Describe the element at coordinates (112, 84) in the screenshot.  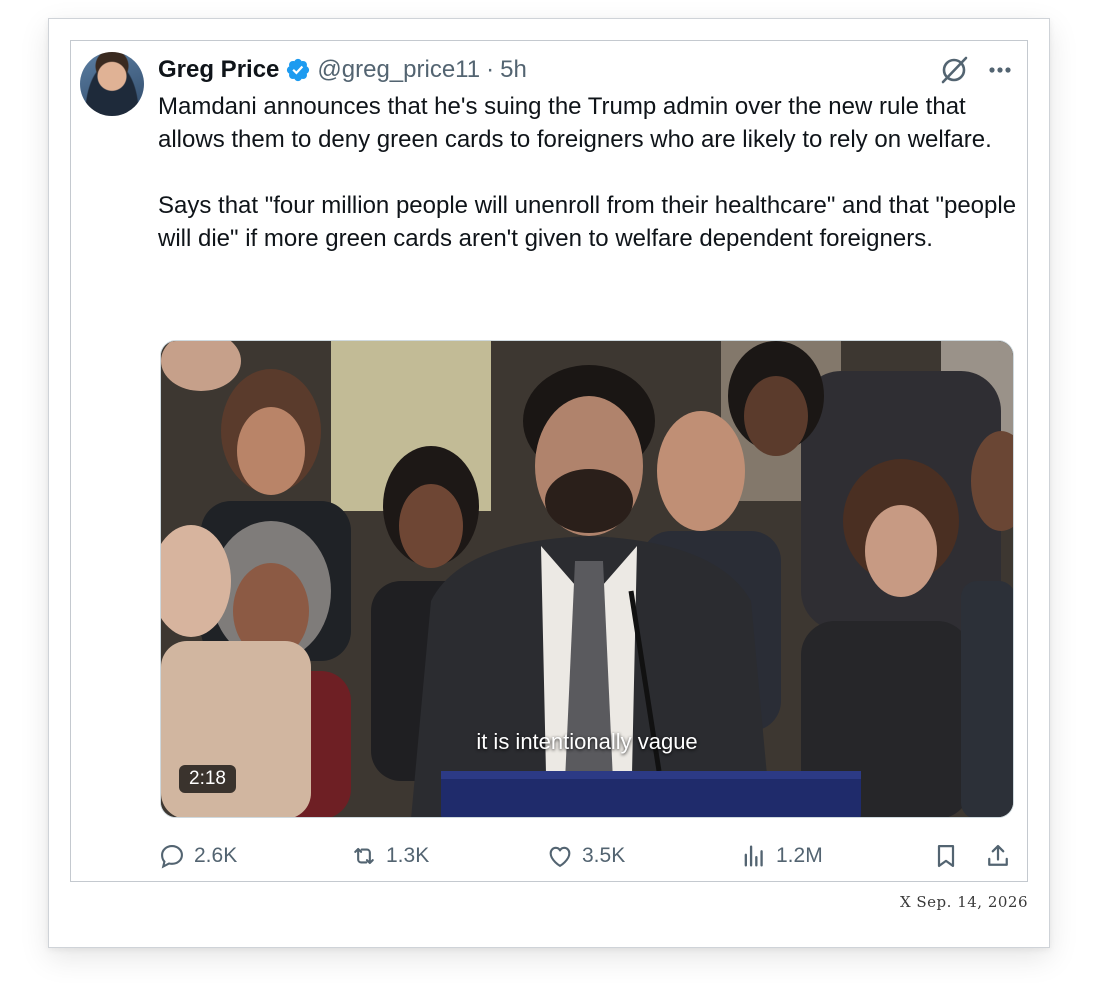
I see `author-avatar` at that location.